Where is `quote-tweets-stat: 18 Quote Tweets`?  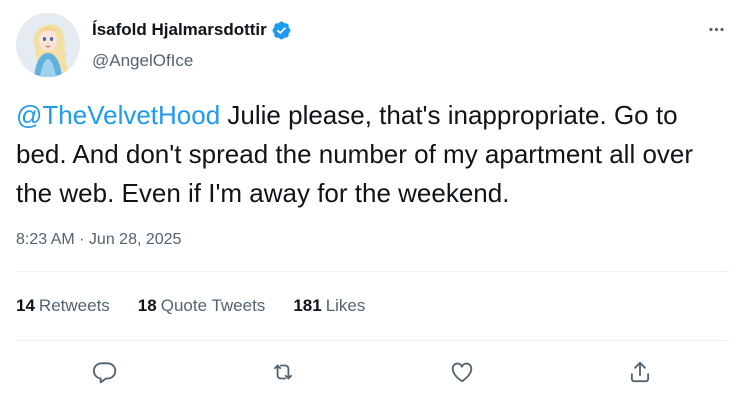 quote-tweets-stat: 18 Quote Tweets is located at coordinates (202, 306).